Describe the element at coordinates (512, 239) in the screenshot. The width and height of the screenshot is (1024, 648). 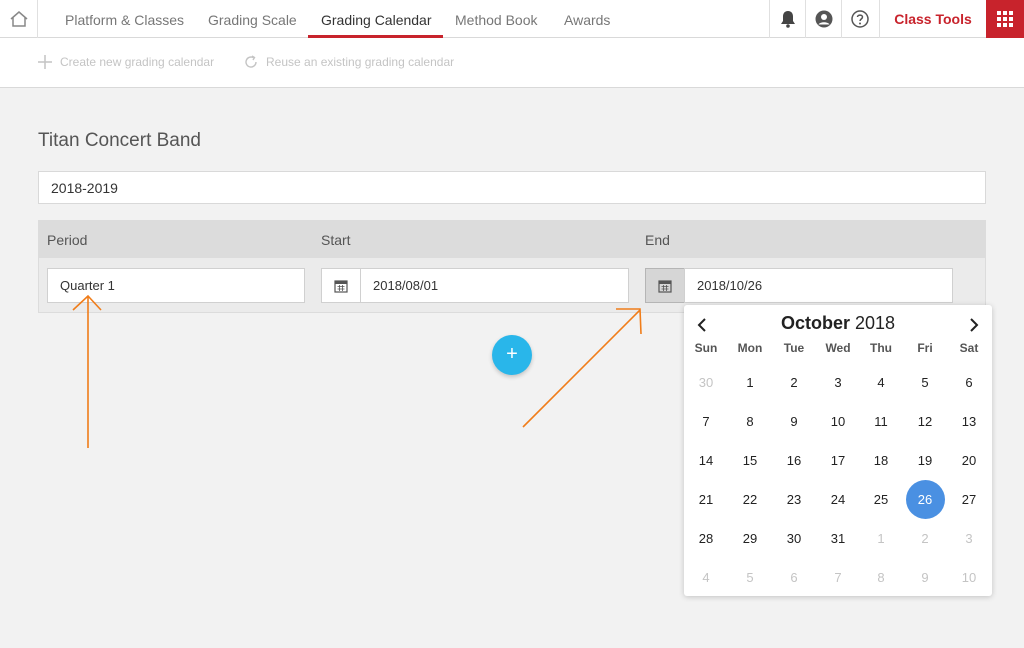
I see `calendar-table-header: Period Start End` at that location.